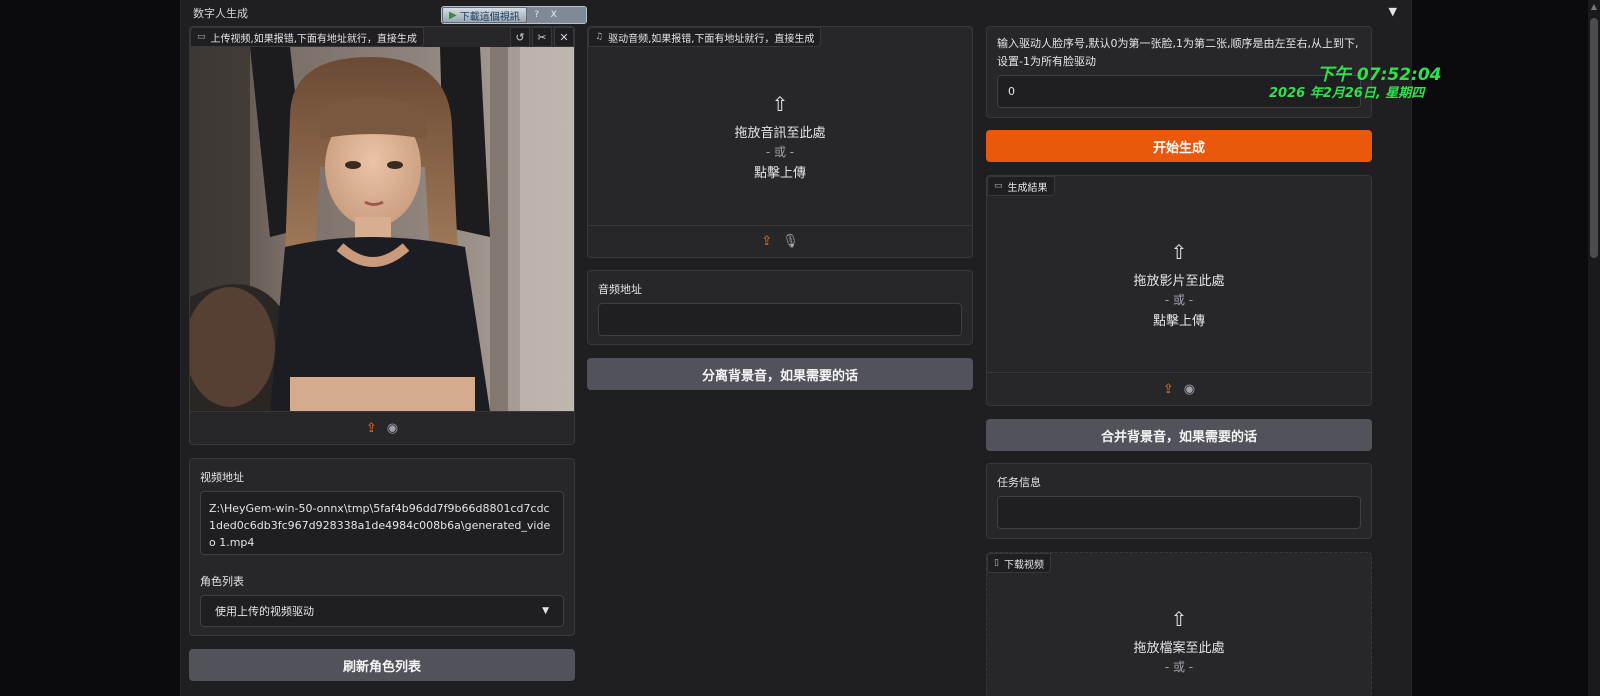  Describe the element at coordinates (453, 15) in the screenshot. I see `play-icon: ▶` at that location.